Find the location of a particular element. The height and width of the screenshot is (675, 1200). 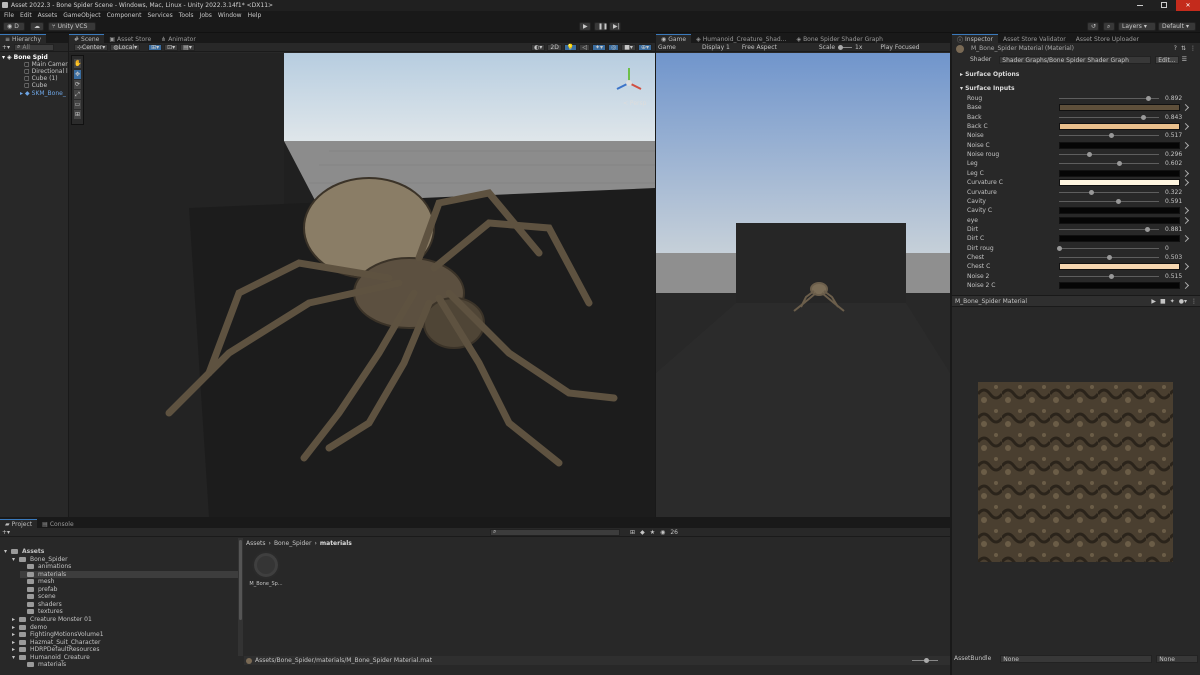

pause-button: ❚❚ is located at coordinates (601, 26).